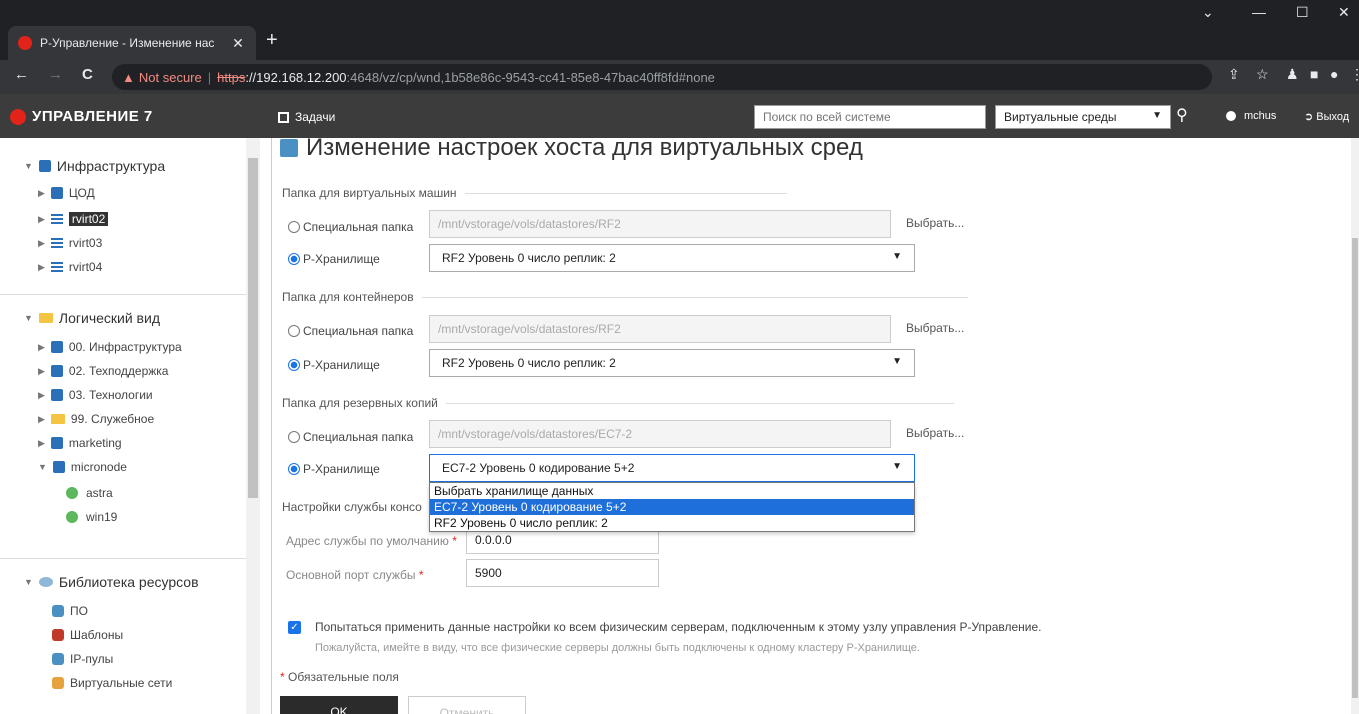 The width and height of the screenshot is (1359, 714). Describe the element at coordinates (56, 395) in the screenshot. I see `group-icon` at that location.